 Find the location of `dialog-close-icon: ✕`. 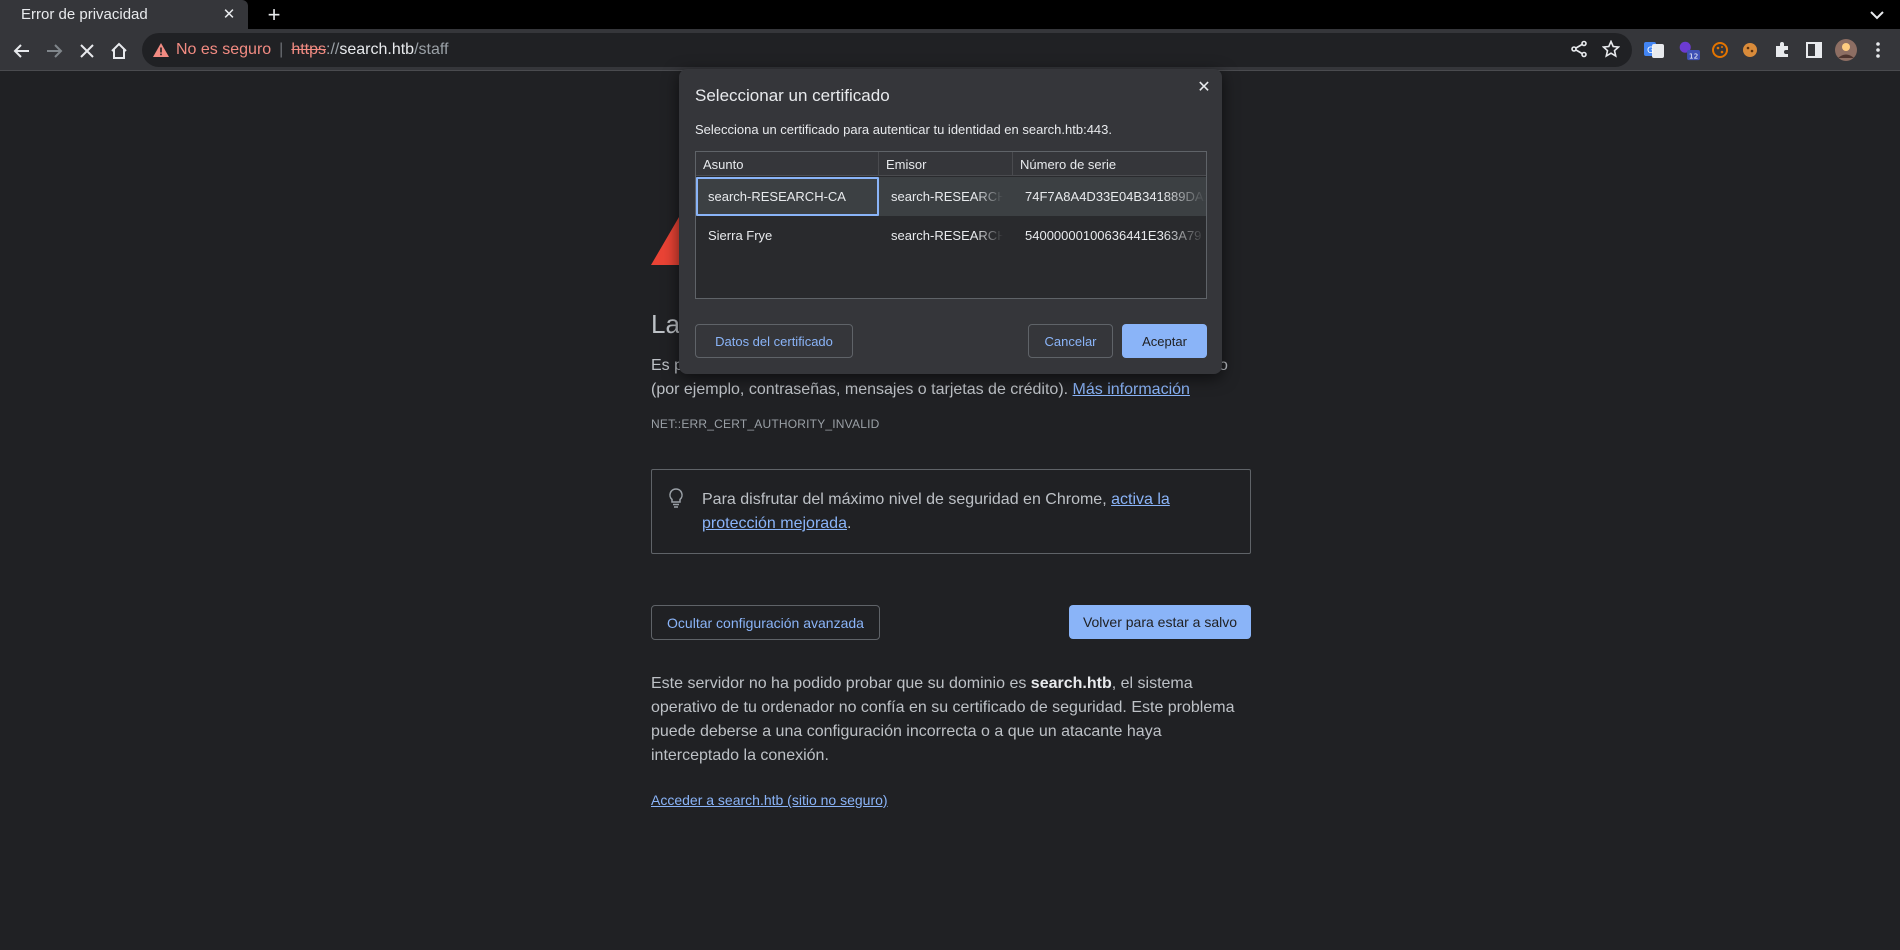

dialog-close-icon: ✕ is located at coordinates (1204, 87).